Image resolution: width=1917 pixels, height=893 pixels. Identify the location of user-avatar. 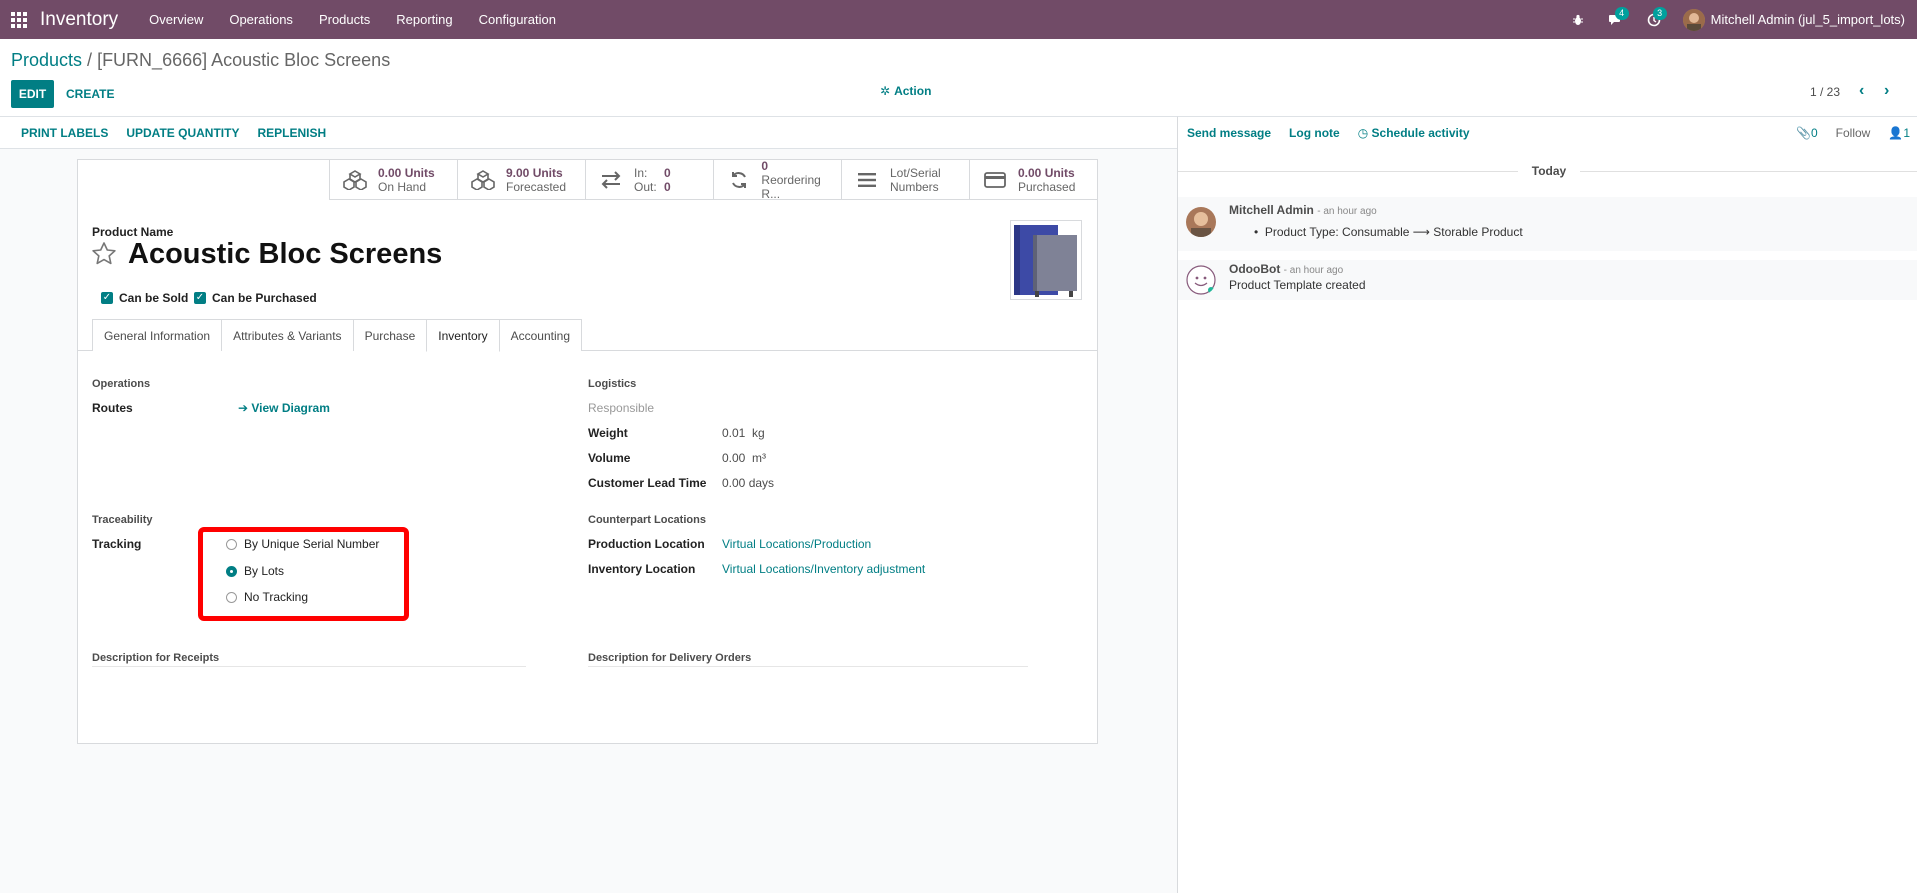
(1693, 19).